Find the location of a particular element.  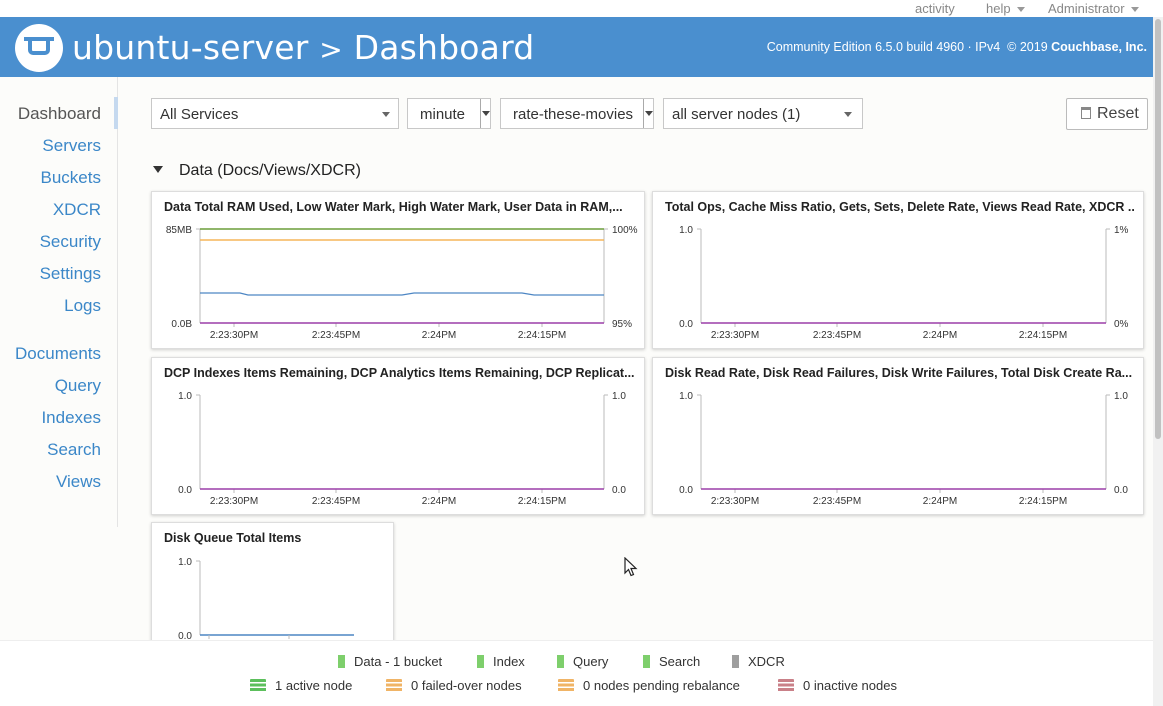

page-title: ubuntu-server > Dashboard is located at coordinates (303, 47).